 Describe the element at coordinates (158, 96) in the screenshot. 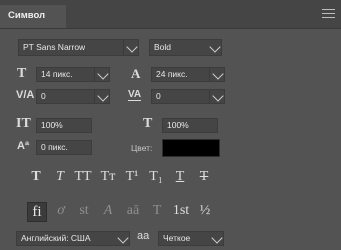

I see `tracking-value: 0` at that location.